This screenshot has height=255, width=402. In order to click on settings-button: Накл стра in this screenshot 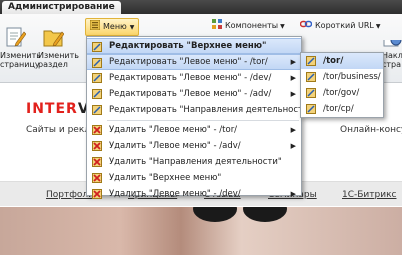, I will do `click(392, 54)`.